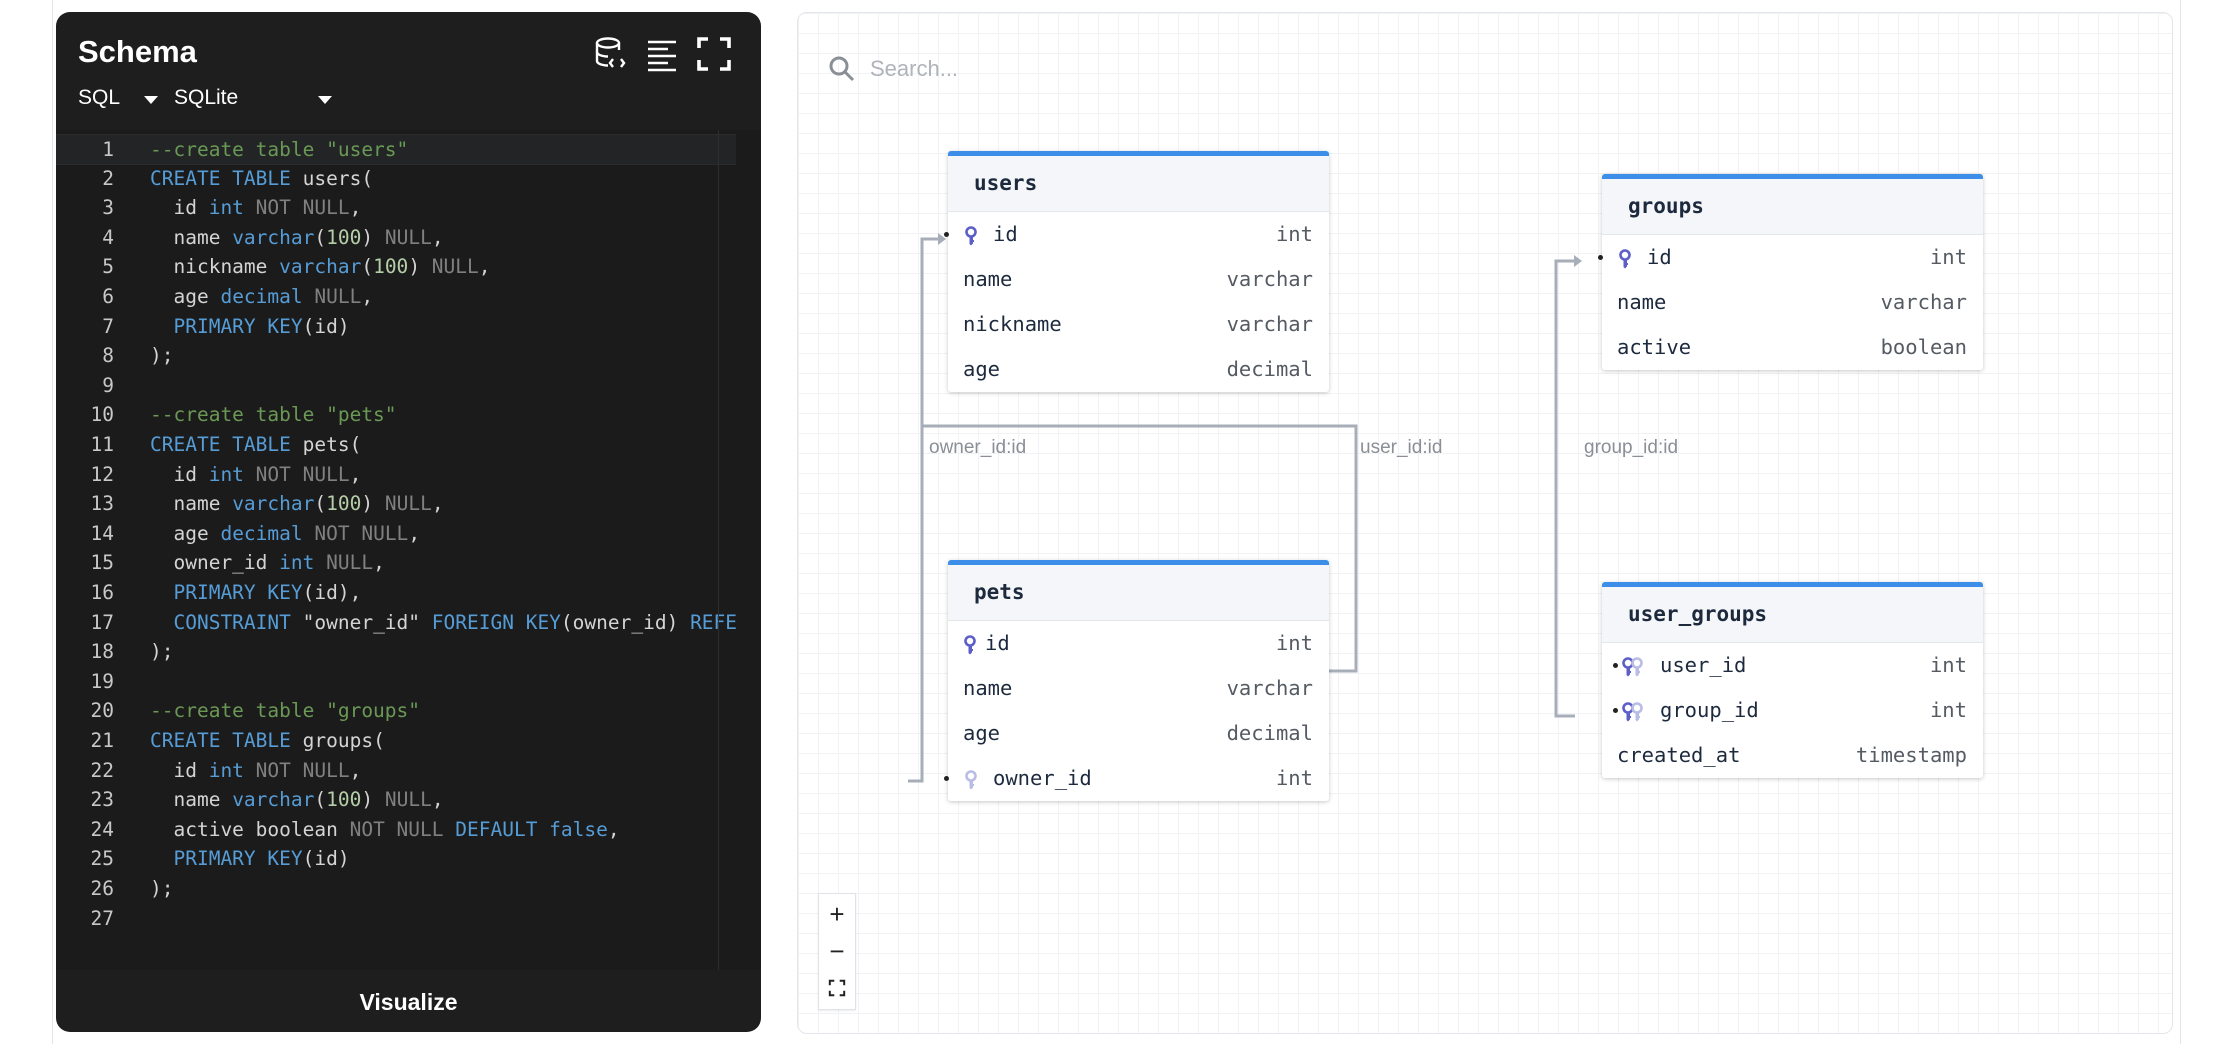 The width and height of the screenshot is (2228, 1044). I want to click on line-number: 16, so click(102, 592).